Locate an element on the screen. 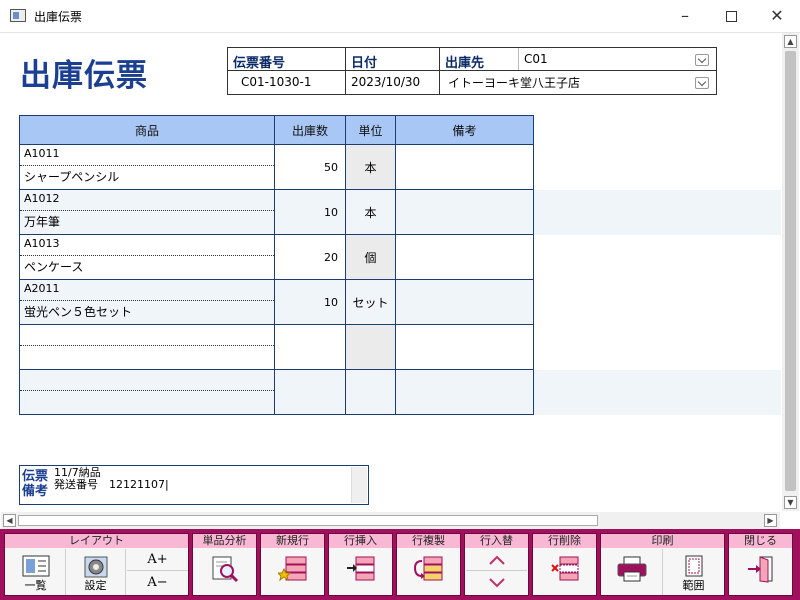 This screenshot has width=800, height=600. font-up-button: A+ is located at coordinates (157, 560).